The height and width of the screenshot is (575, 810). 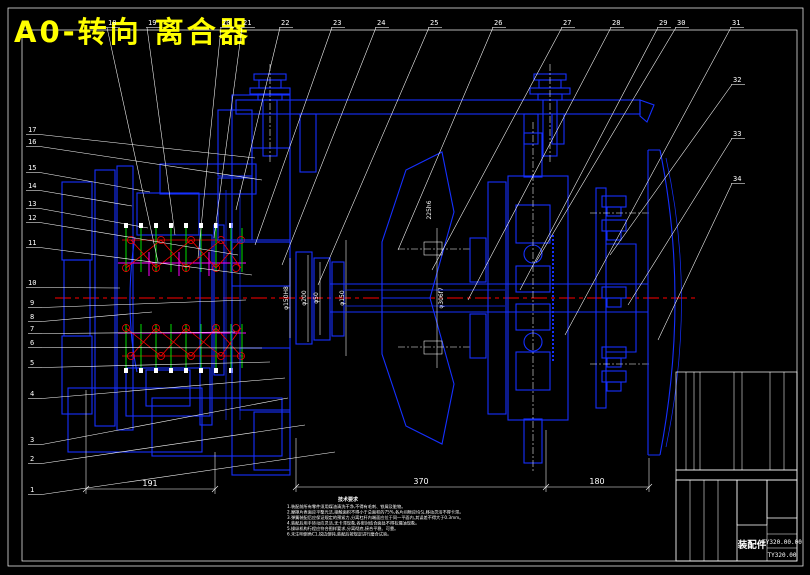 What do you see at coordinates (137, 303) in the screenshot?
I see `callout-9: 9` at bounding box center [137, 303].